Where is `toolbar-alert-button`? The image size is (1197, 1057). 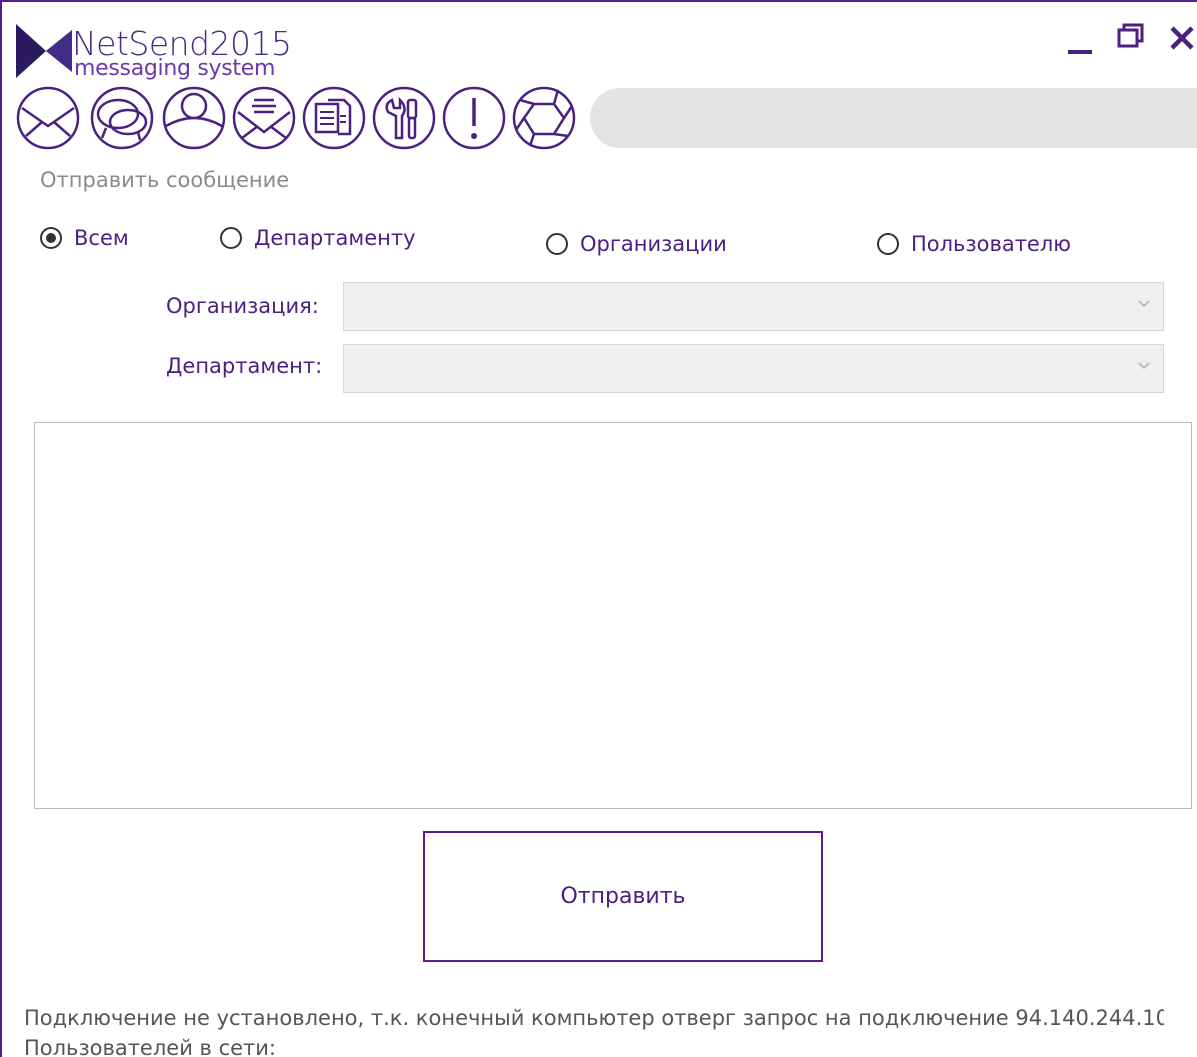
toolbar-alert-button is located at coordinates (474, 118).